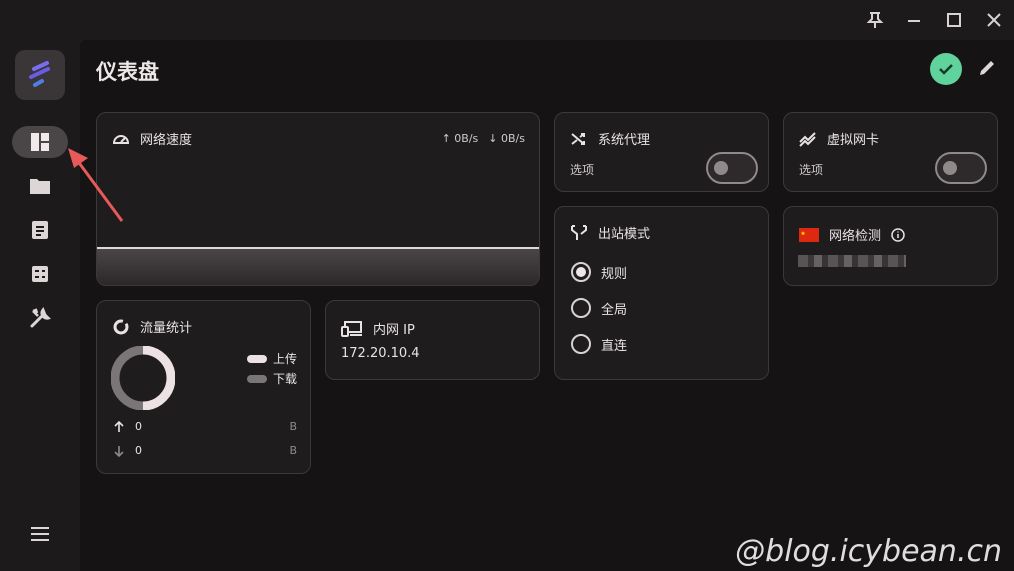 The width and height of the screenshot is (1014, 571). What do you see at coordinates (40, 230) in the screenshot?
I see `rules-icon` at bounding box center [40, 230].